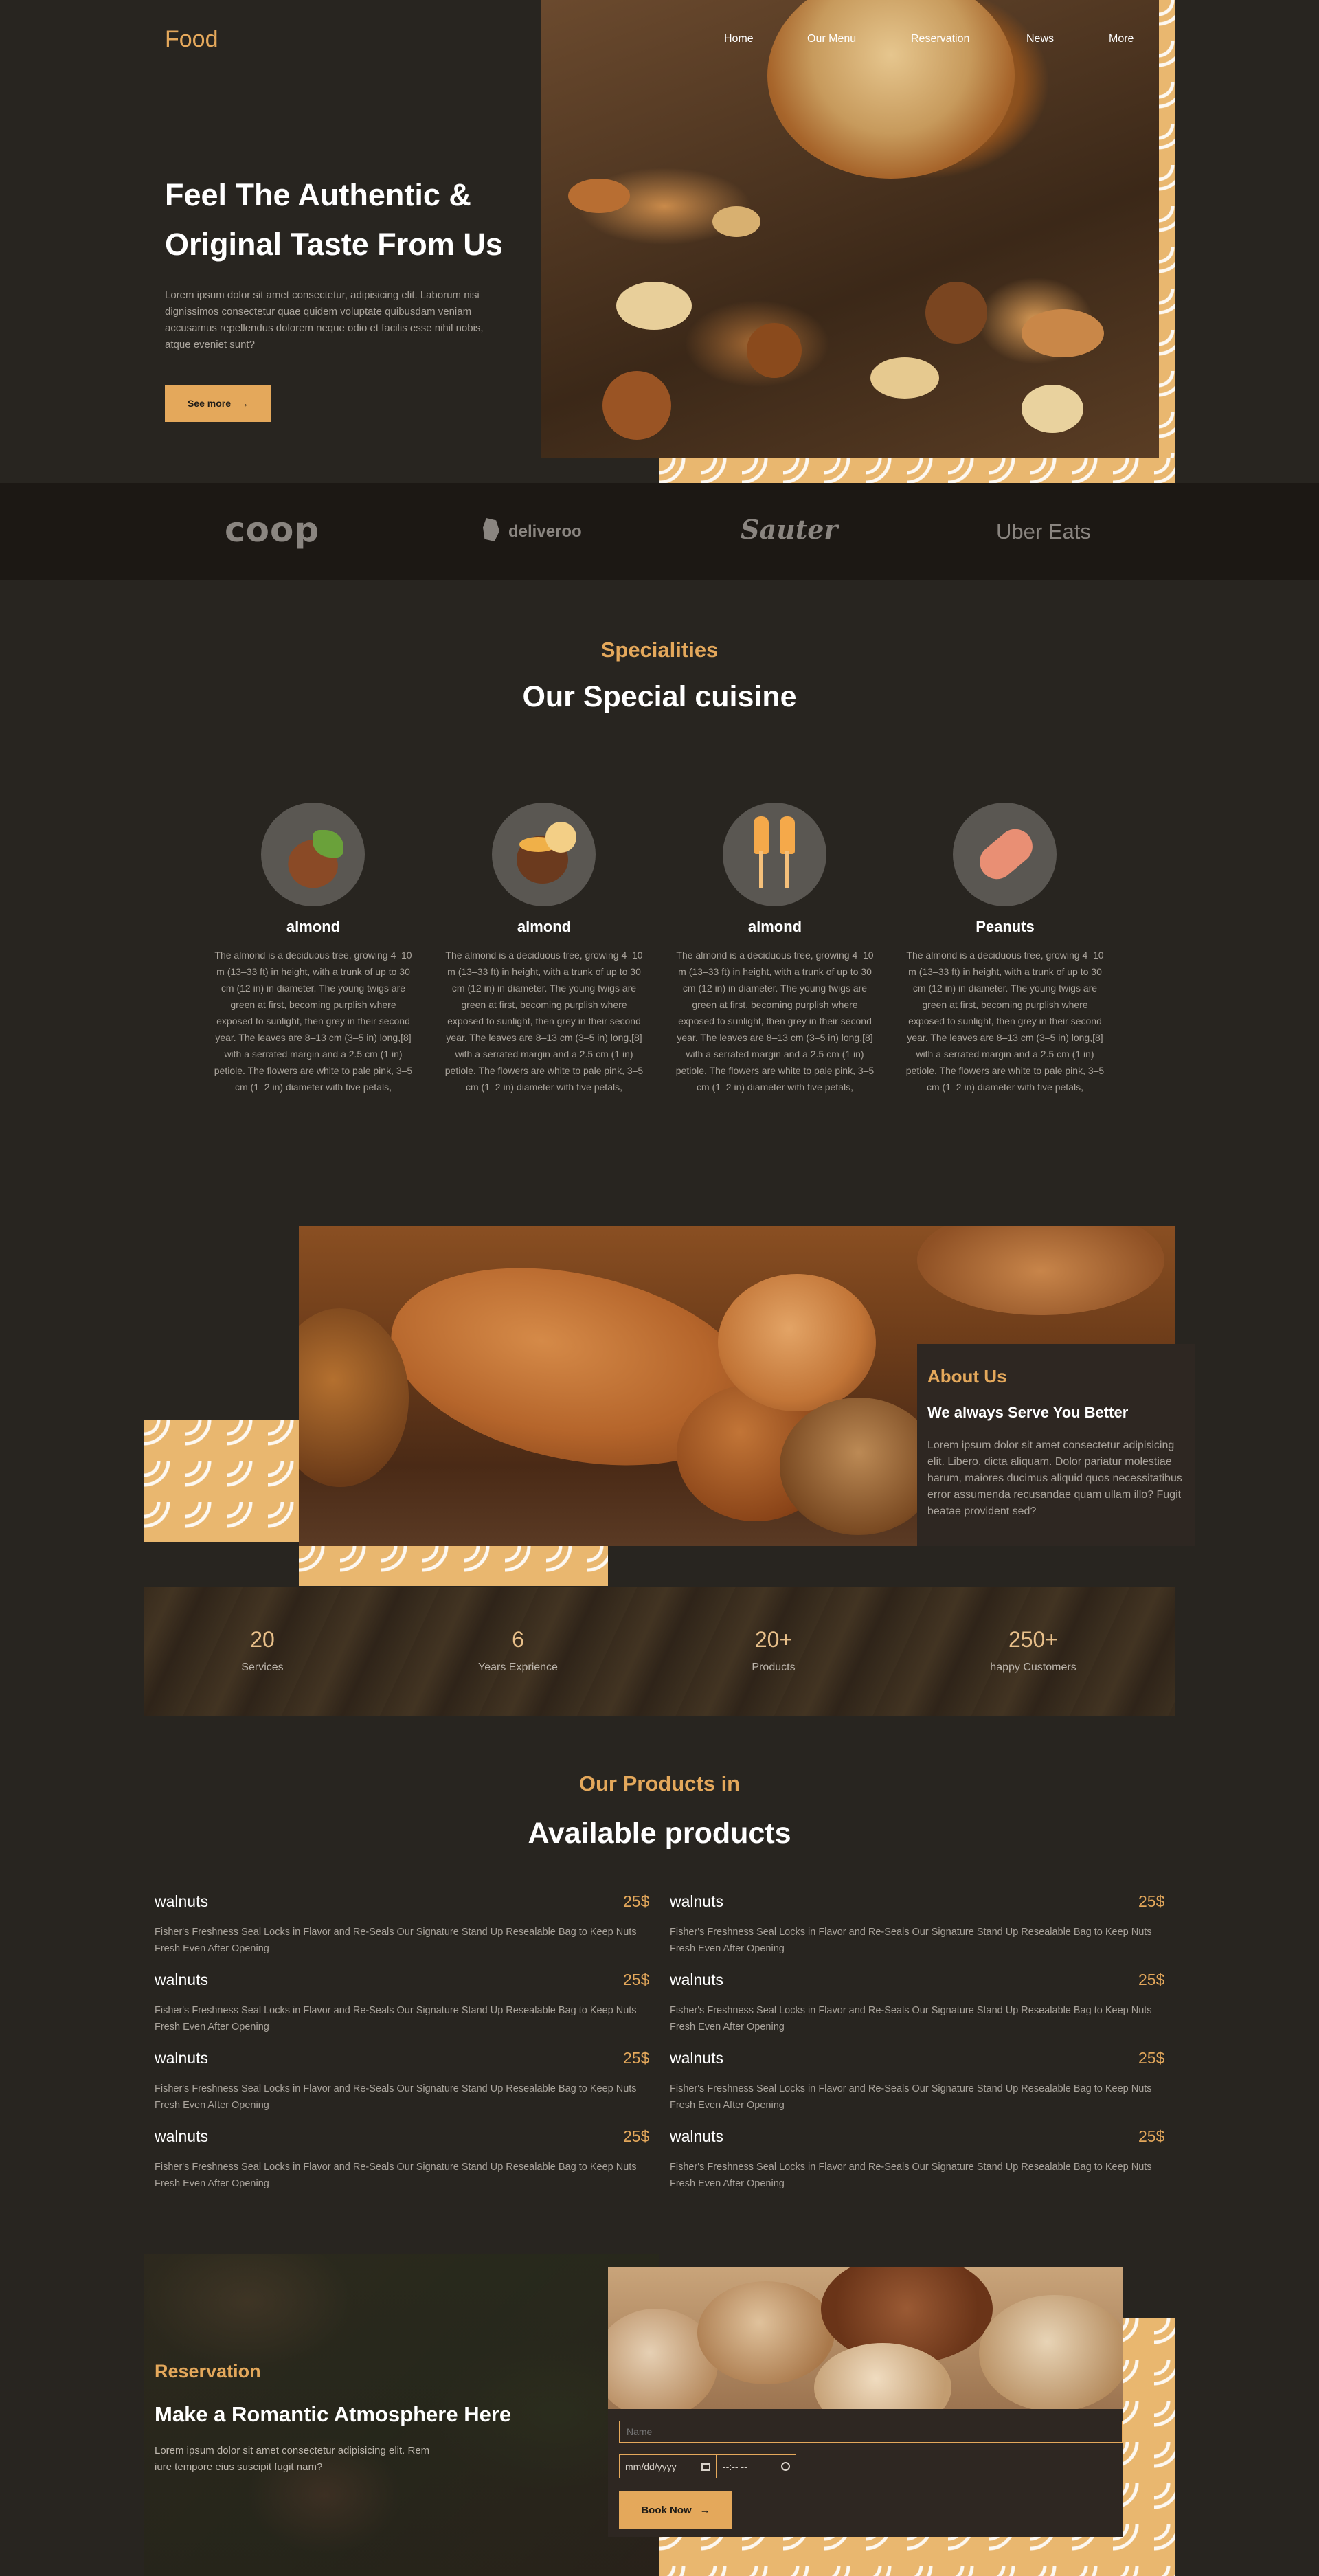 The image size is (1319, 2576). What do you see at coordinates (313, 927) in the screenshot?
I see `speciality-title-1: almond` at bounding box center [313, 927].